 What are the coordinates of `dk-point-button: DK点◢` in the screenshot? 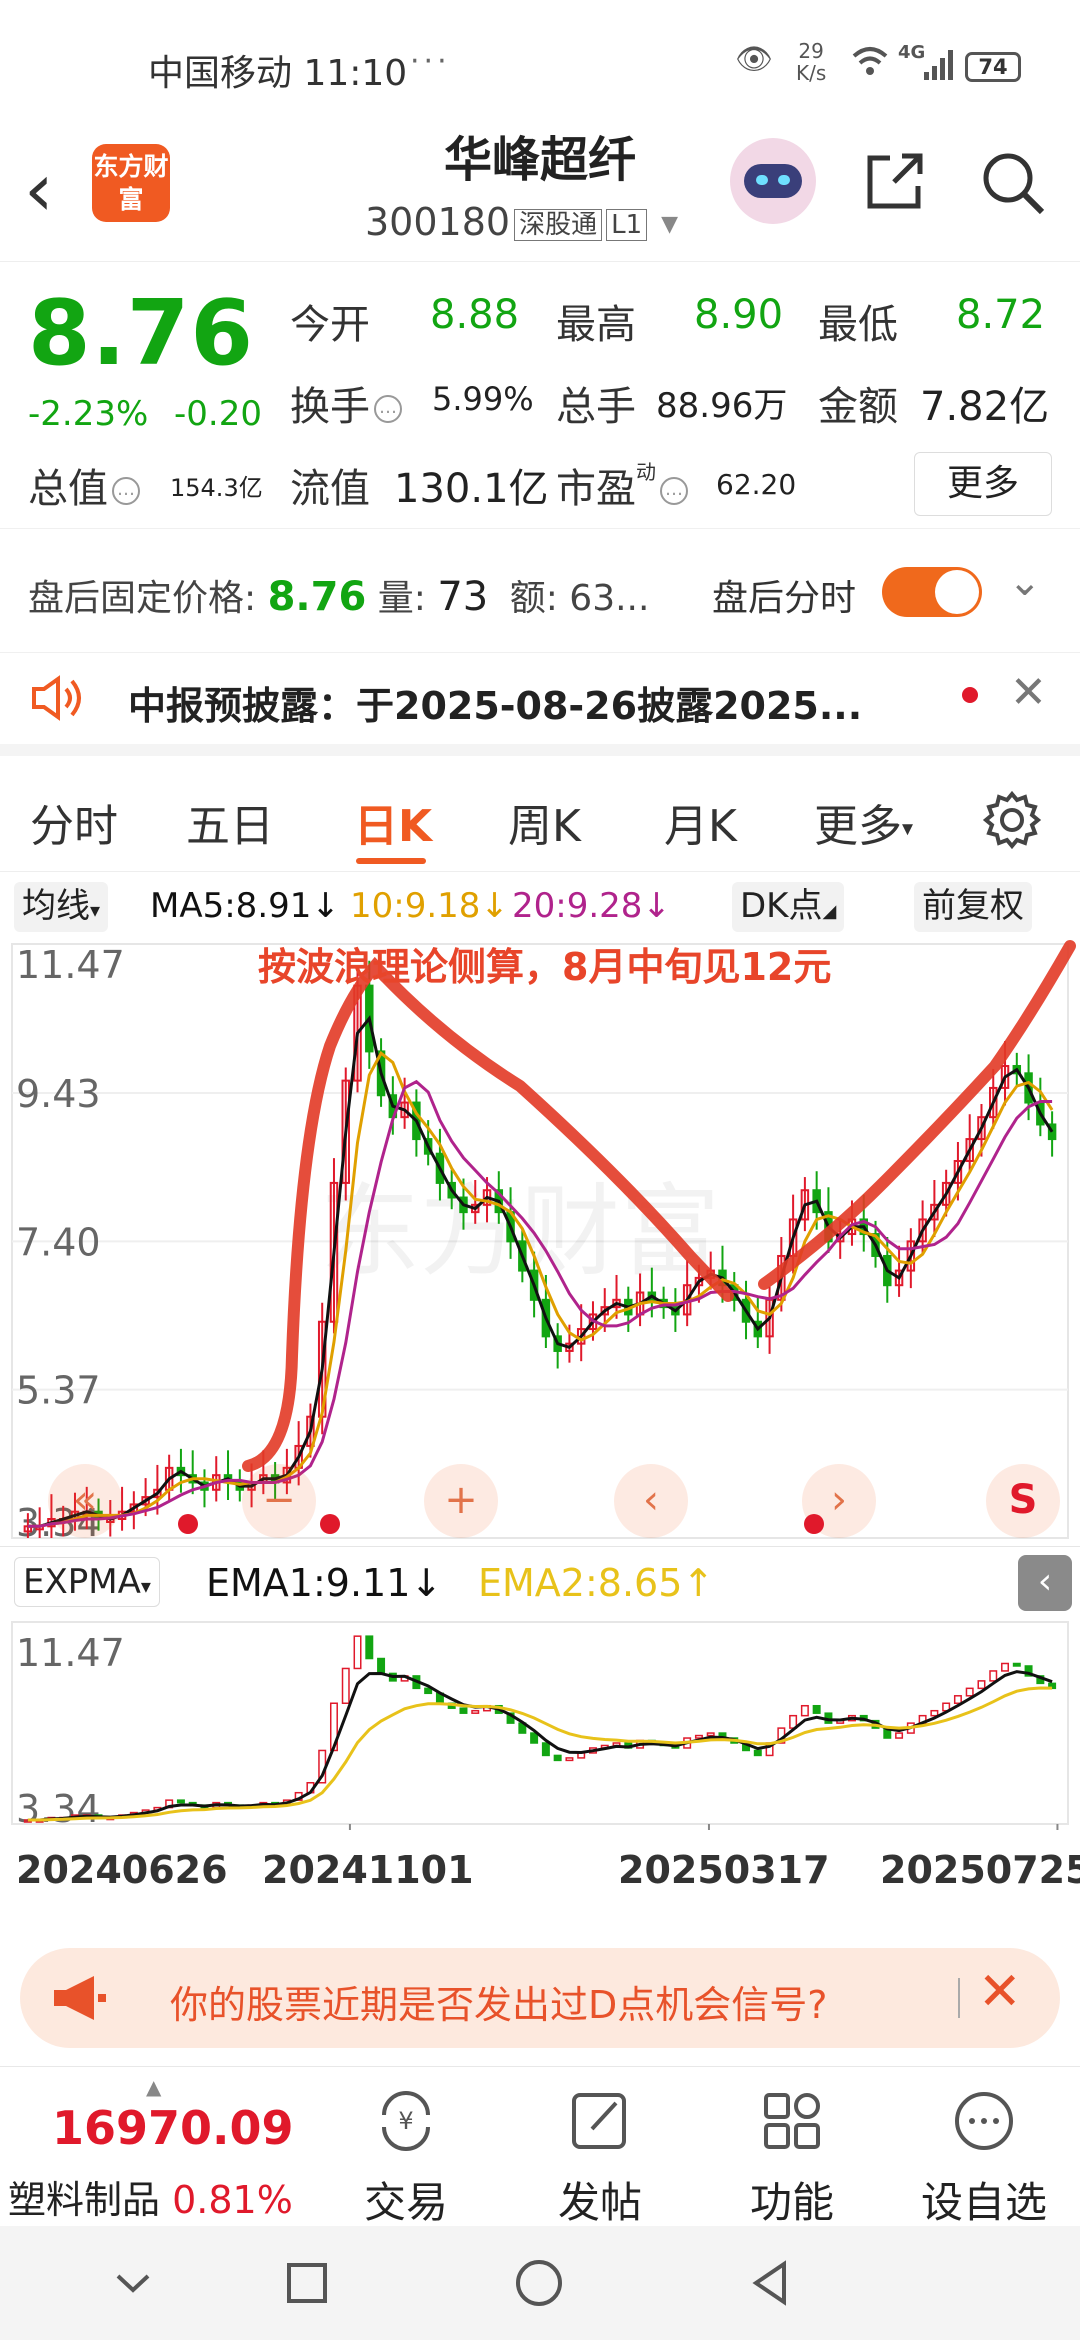 It's located at (788, 907).